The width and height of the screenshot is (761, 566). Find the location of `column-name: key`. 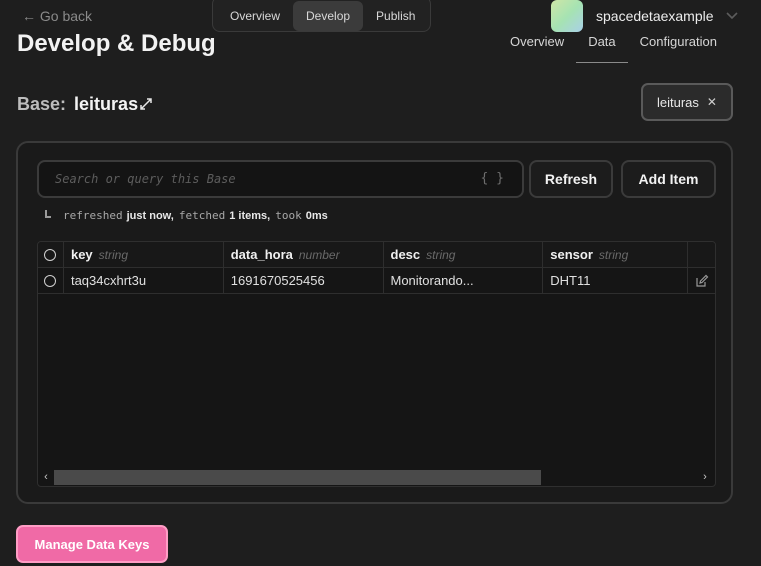

column-name: key is located at coordinates (81, 254).